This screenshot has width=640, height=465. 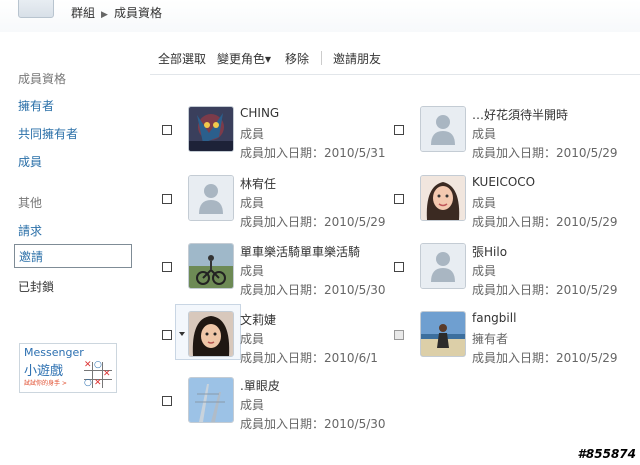 What do you see at coordinates (357, 58) in the screenshot?
I see `invite-friends-button: 邀請朋友` at bounding box center [357, 58].